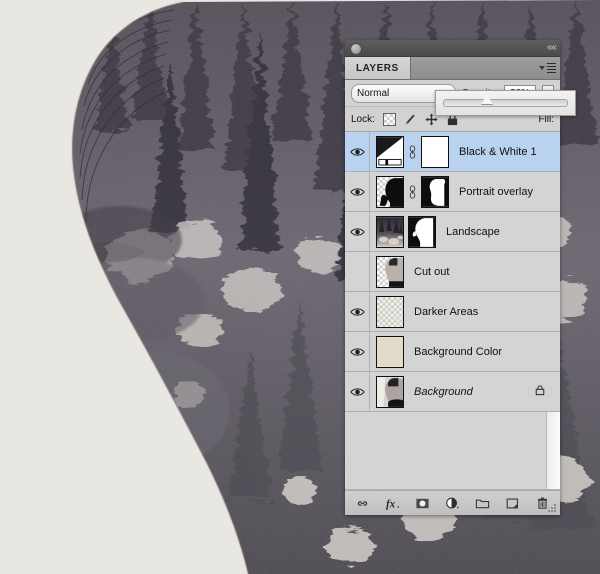 Image resolution: width=600 pixels, height=574 pixels. What do you see at coordinates (540, 391) in the screenshot?
I see `layer-locked-icon` at bounding box center [540, 391].